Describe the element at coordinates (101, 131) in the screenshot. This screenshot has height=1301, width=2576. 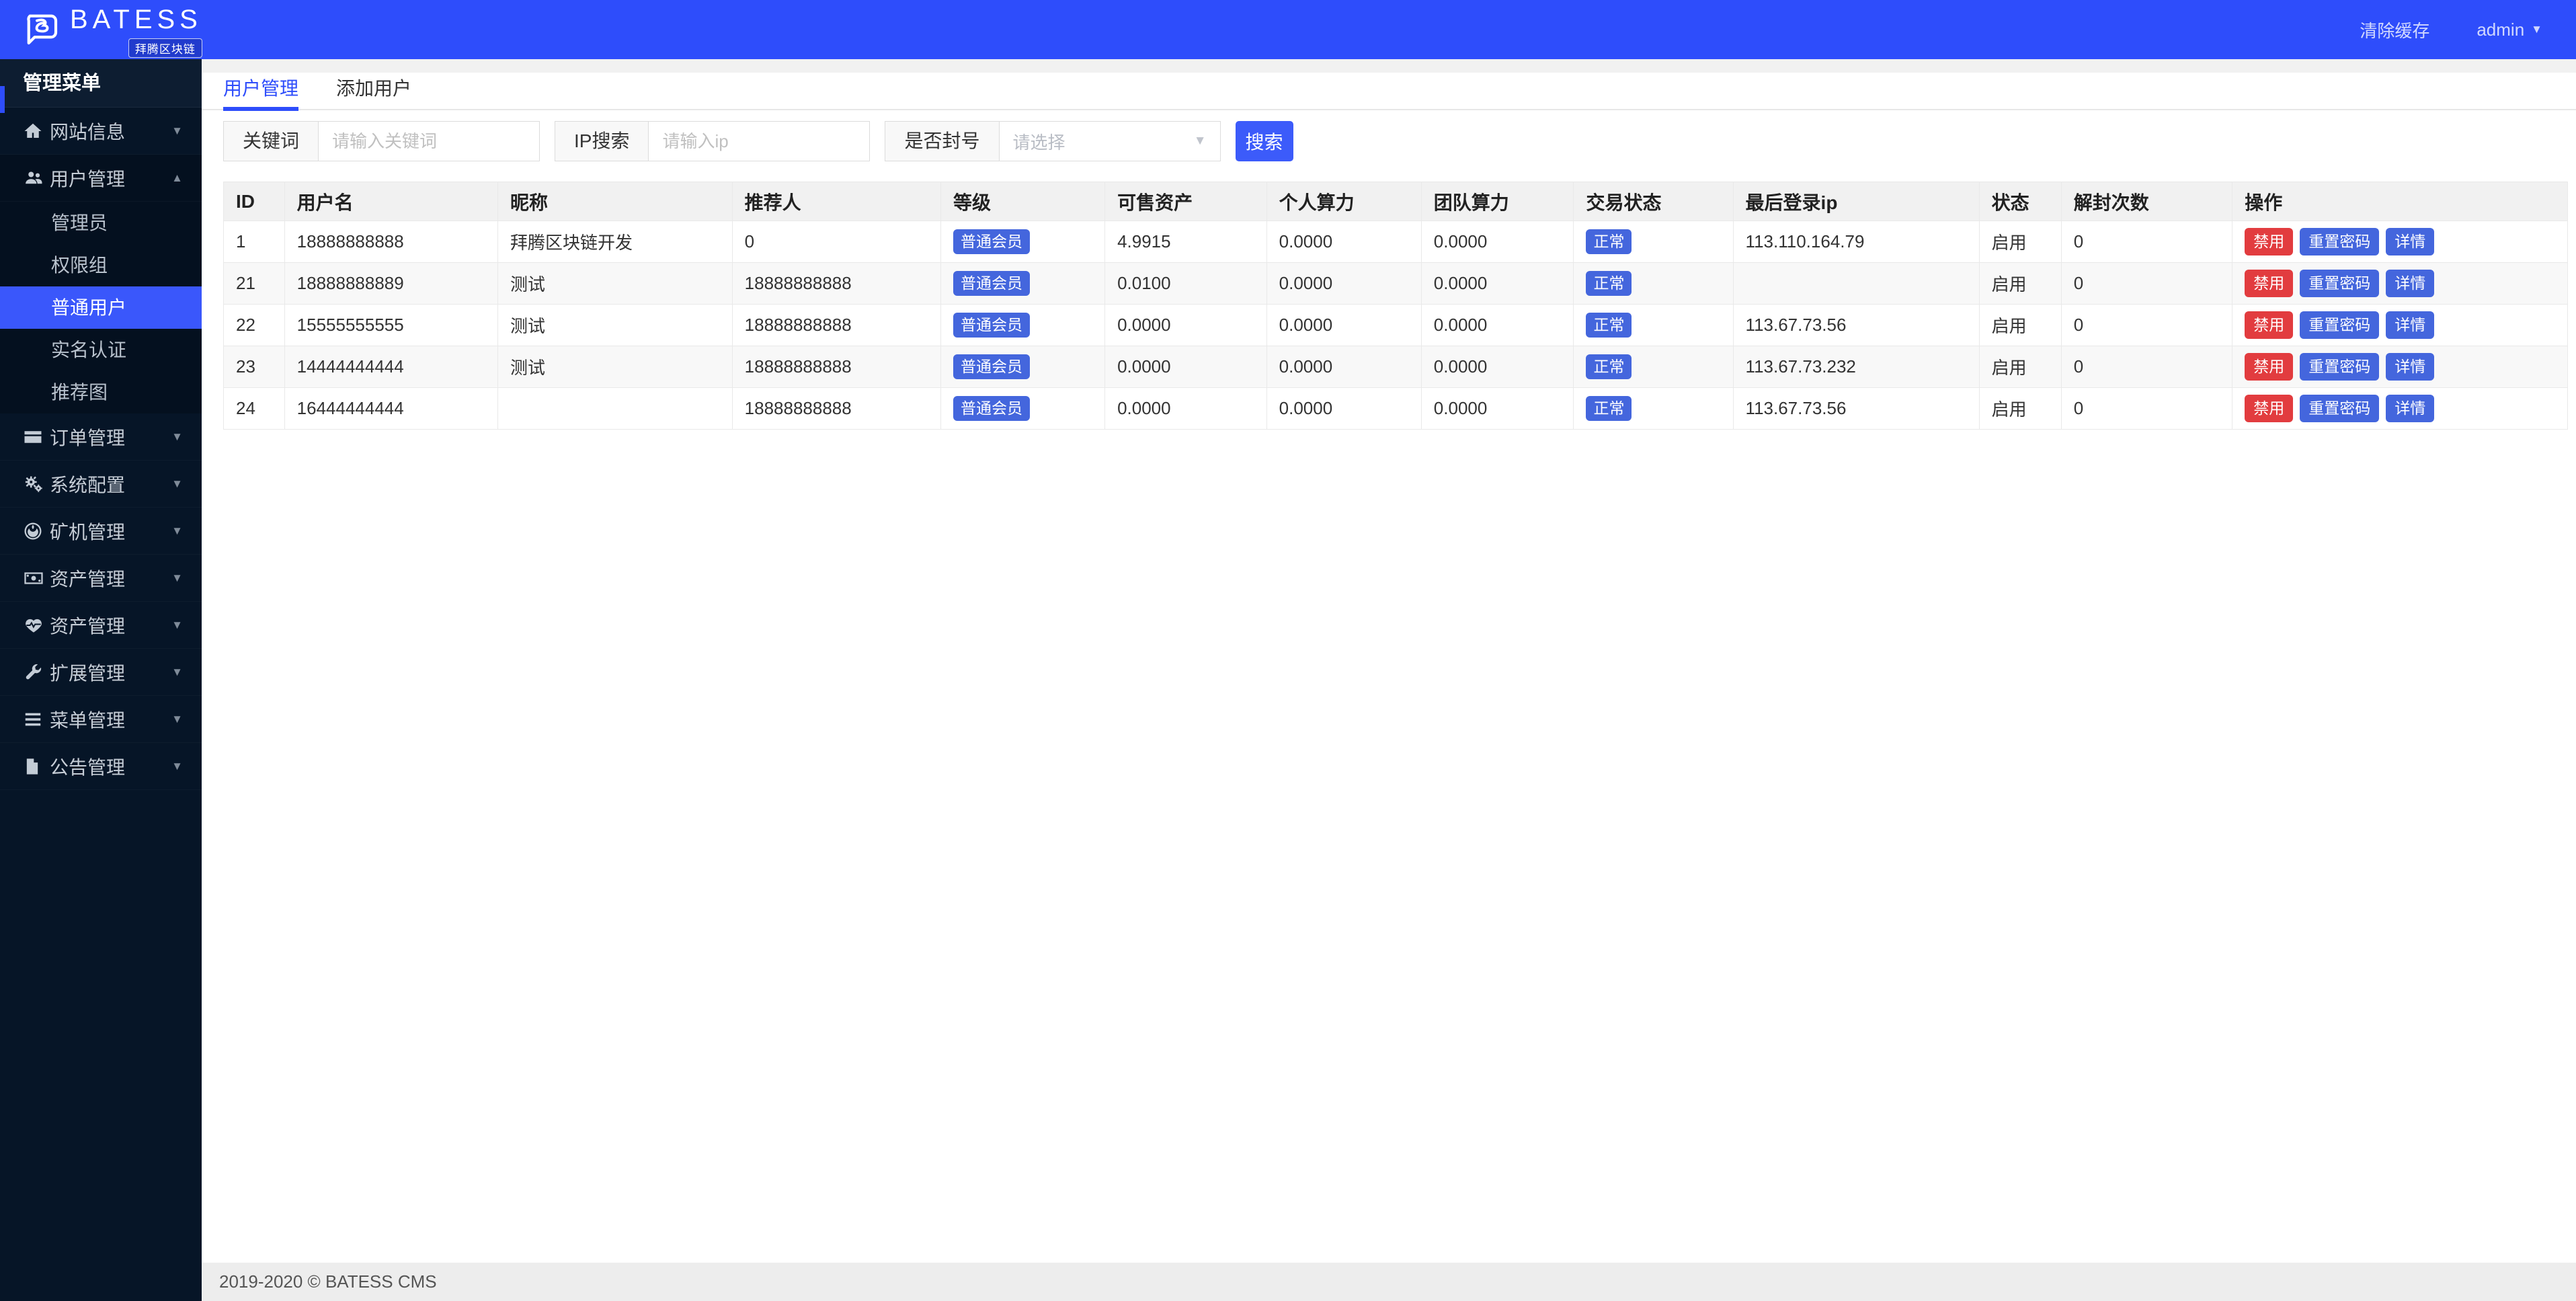
I see `sidebar-item-site-info: 网站信息 ▼` at that location.